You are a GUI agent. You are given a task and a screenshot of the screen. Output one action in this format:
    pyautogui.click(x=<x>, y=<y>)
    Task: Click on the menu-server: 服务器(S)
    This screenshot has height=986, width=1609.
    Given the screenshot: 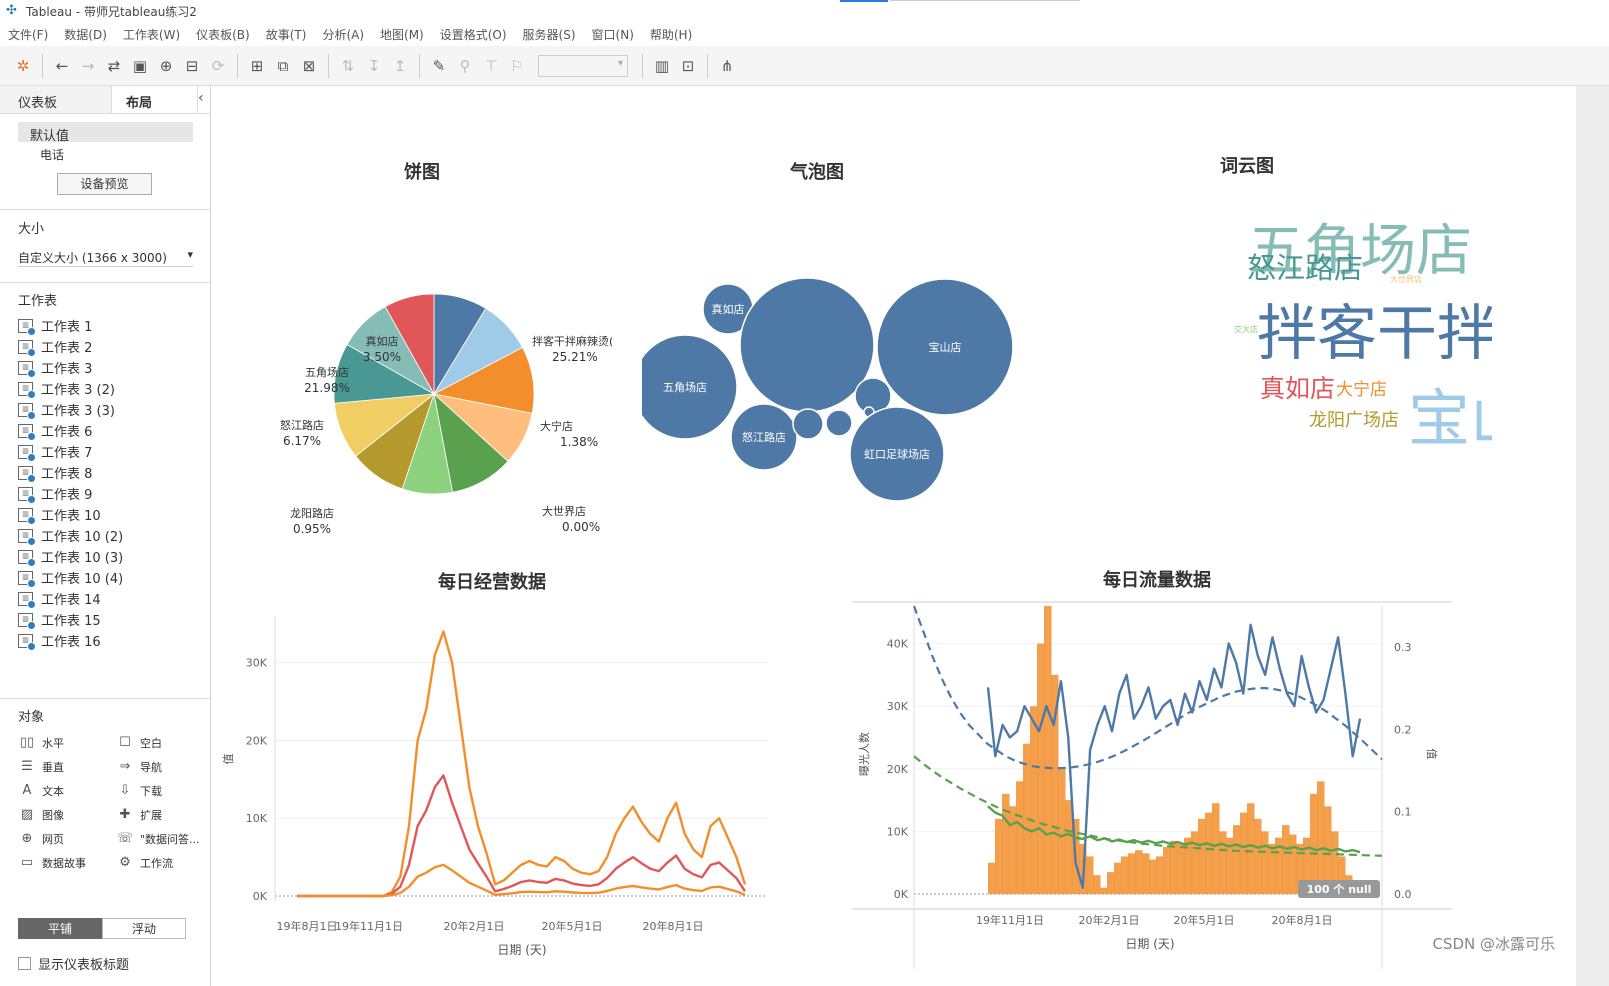 What is the action you would take?
    pyautogui.click(x=549, y=34)
    